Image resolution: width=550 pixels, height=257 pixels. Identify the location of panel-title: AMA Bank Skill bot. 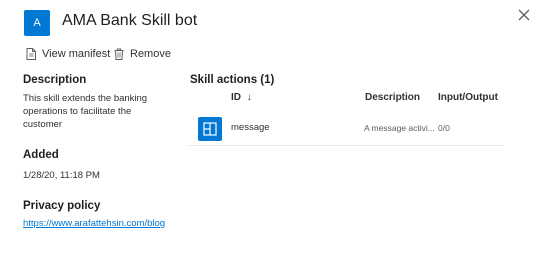
(130, 20).